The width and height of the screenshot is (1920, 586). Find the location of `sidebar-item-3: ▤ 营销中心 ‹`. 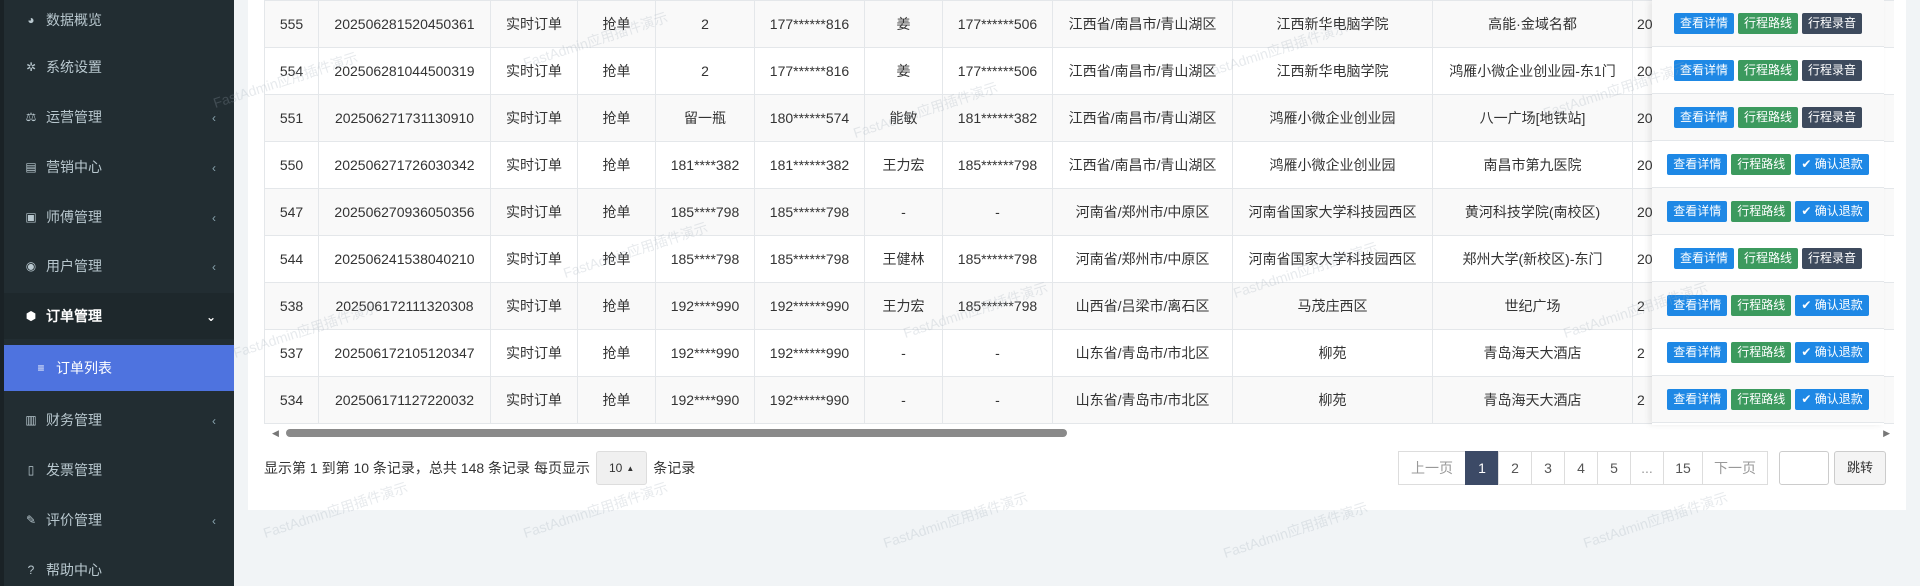

sidebar-item-3: ▤ 营销中心 ‹ is located at coordinates (119, 167).